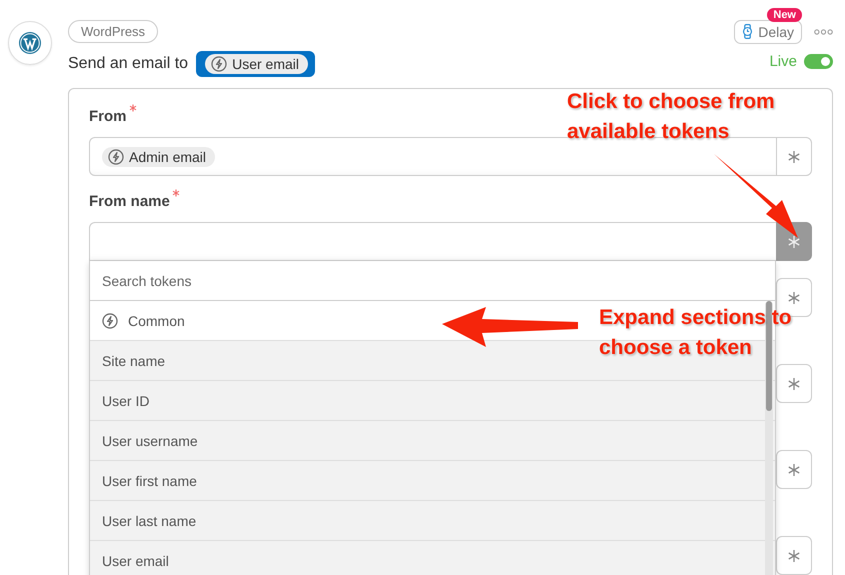  What do you see at coordinates (748, 31) in the screenshot?
I see `watch-icon` at bounding box center [748, 31].